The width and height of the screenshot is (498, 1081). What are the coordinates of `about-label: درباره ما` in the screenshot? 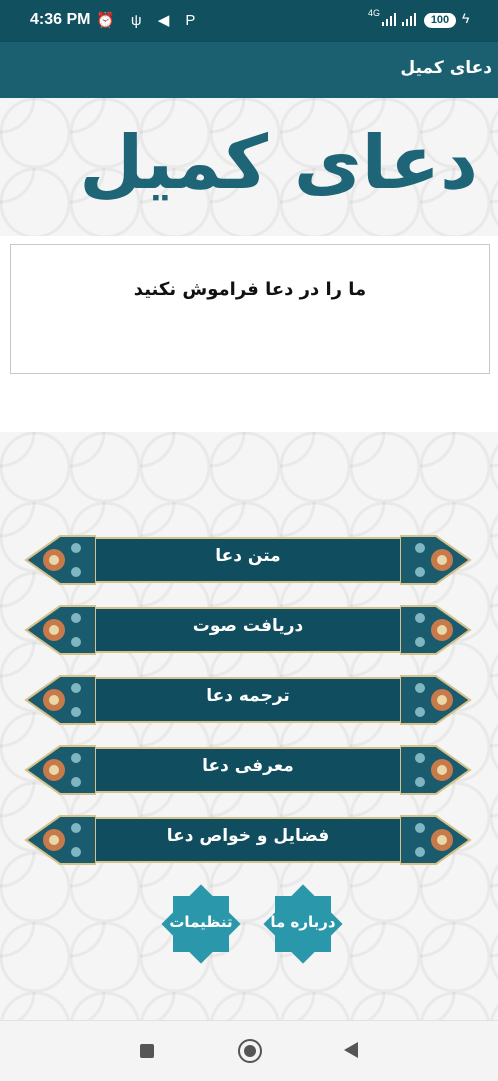 It's located at (303, 922).